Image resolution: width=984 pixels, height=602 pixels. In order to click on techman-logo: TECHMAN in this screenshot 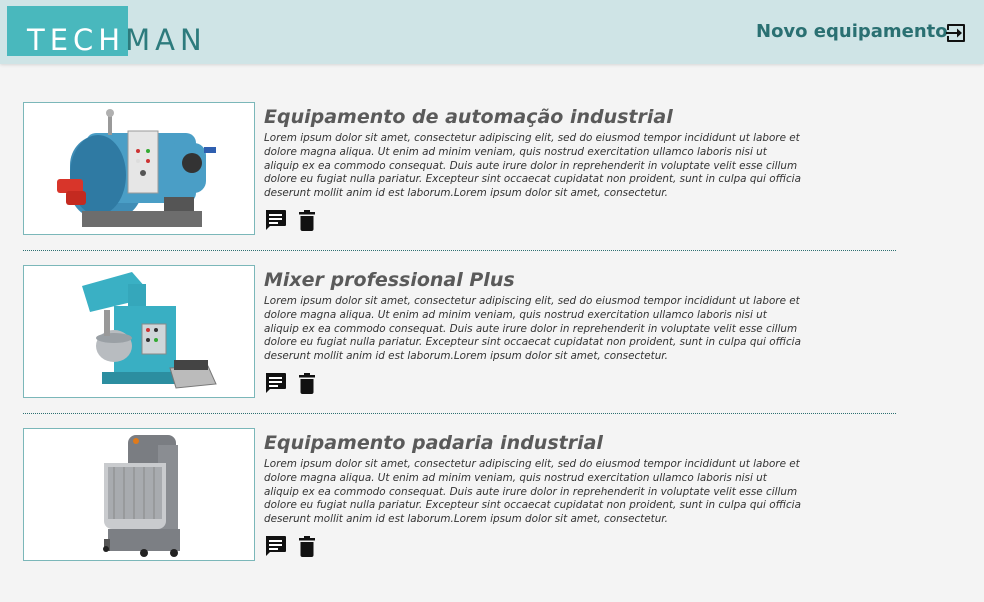, I will do `click(112, 32)`.